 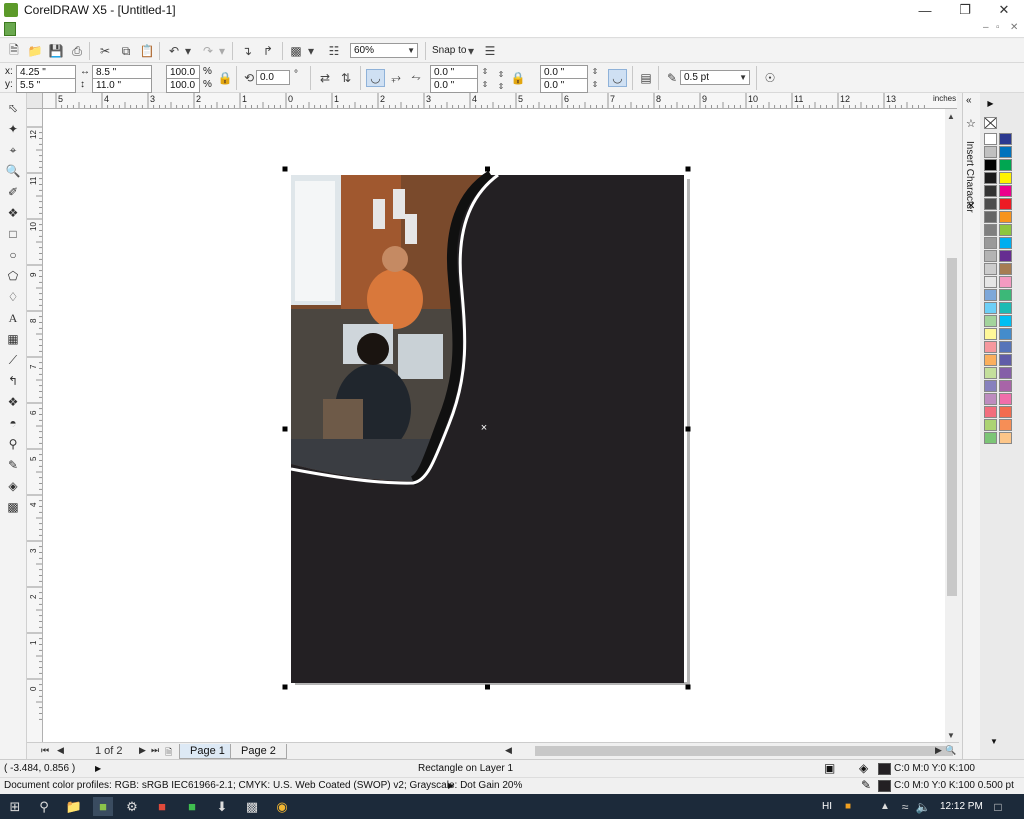 What do you see at coordinates (13, 402) in the screenshot?
I see `blend-tool-icon: ❖` at bounding box center [13, 402].